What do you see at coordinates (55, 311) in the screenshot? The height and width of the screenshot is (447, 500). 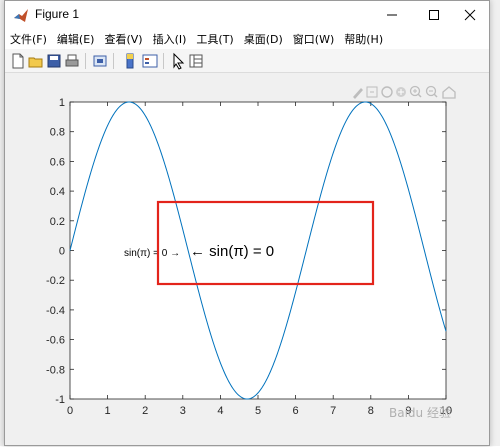 I see `y-tick-label: -0.4` at bounding box center [55, 311].